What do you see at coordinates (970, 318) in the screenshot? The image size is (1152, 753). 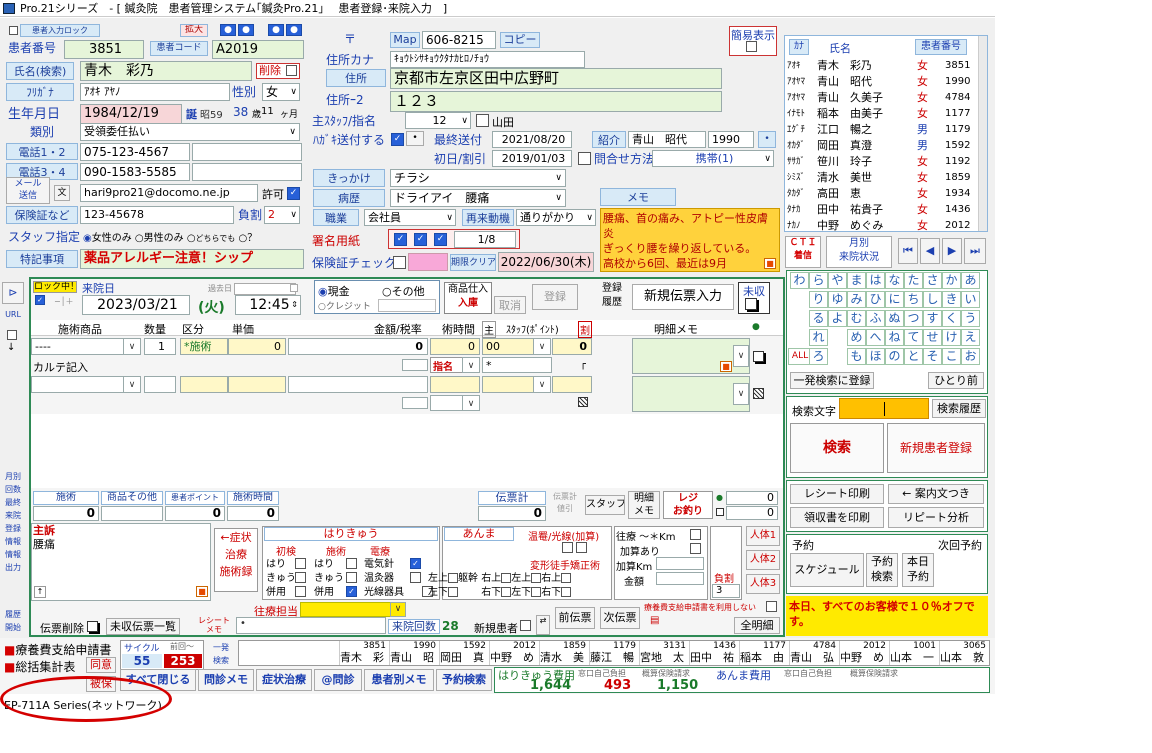 I see `kana-key: う` at bounding box center [970, 318].